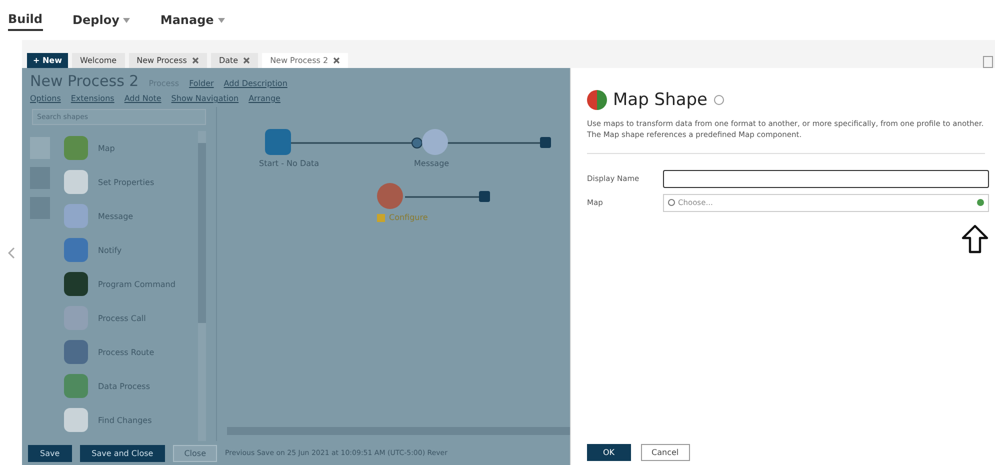 Image resolution: width=995 pixels, height=465 pixels. I want to click on connector-dot-icon, so click(417, 143).